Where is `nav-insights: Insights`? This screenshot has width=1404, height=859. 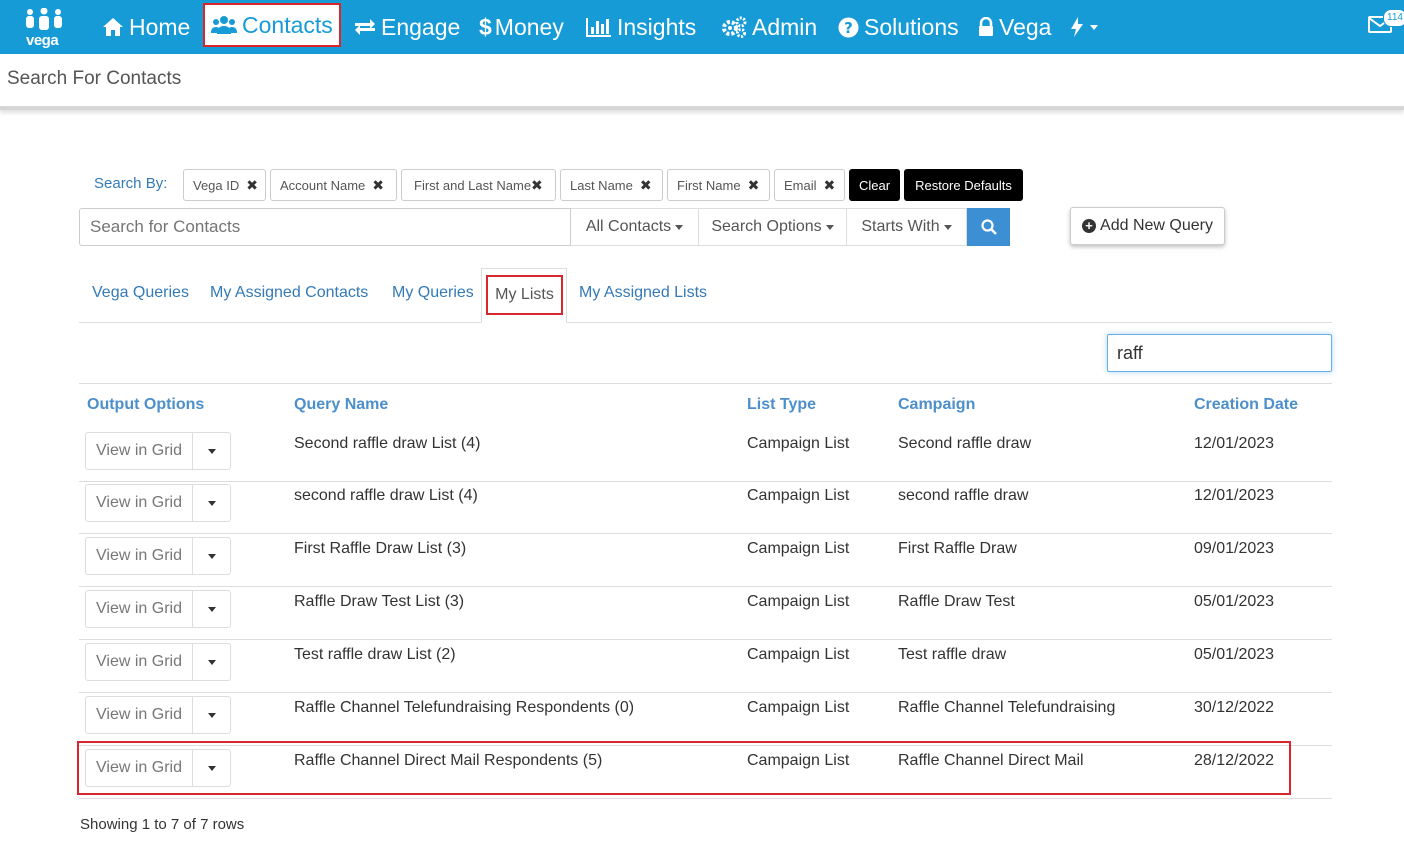
nav-insights: Insights is located at coordinates (641, 27).